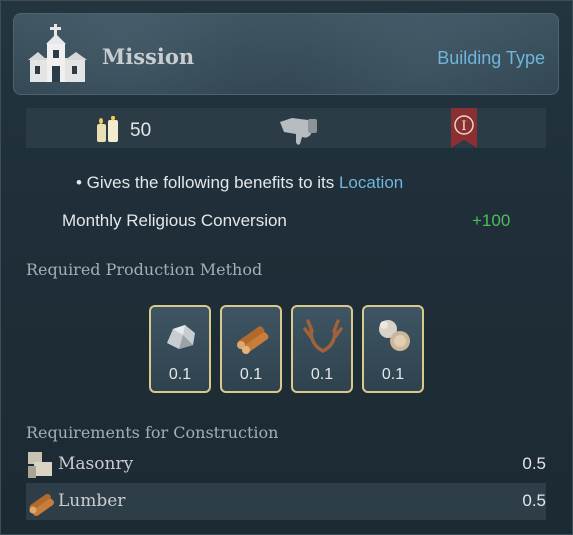 This screenshot has width=573, height=535. I want to click on requirement-row: Masonry 0.5, so click(286, 464).